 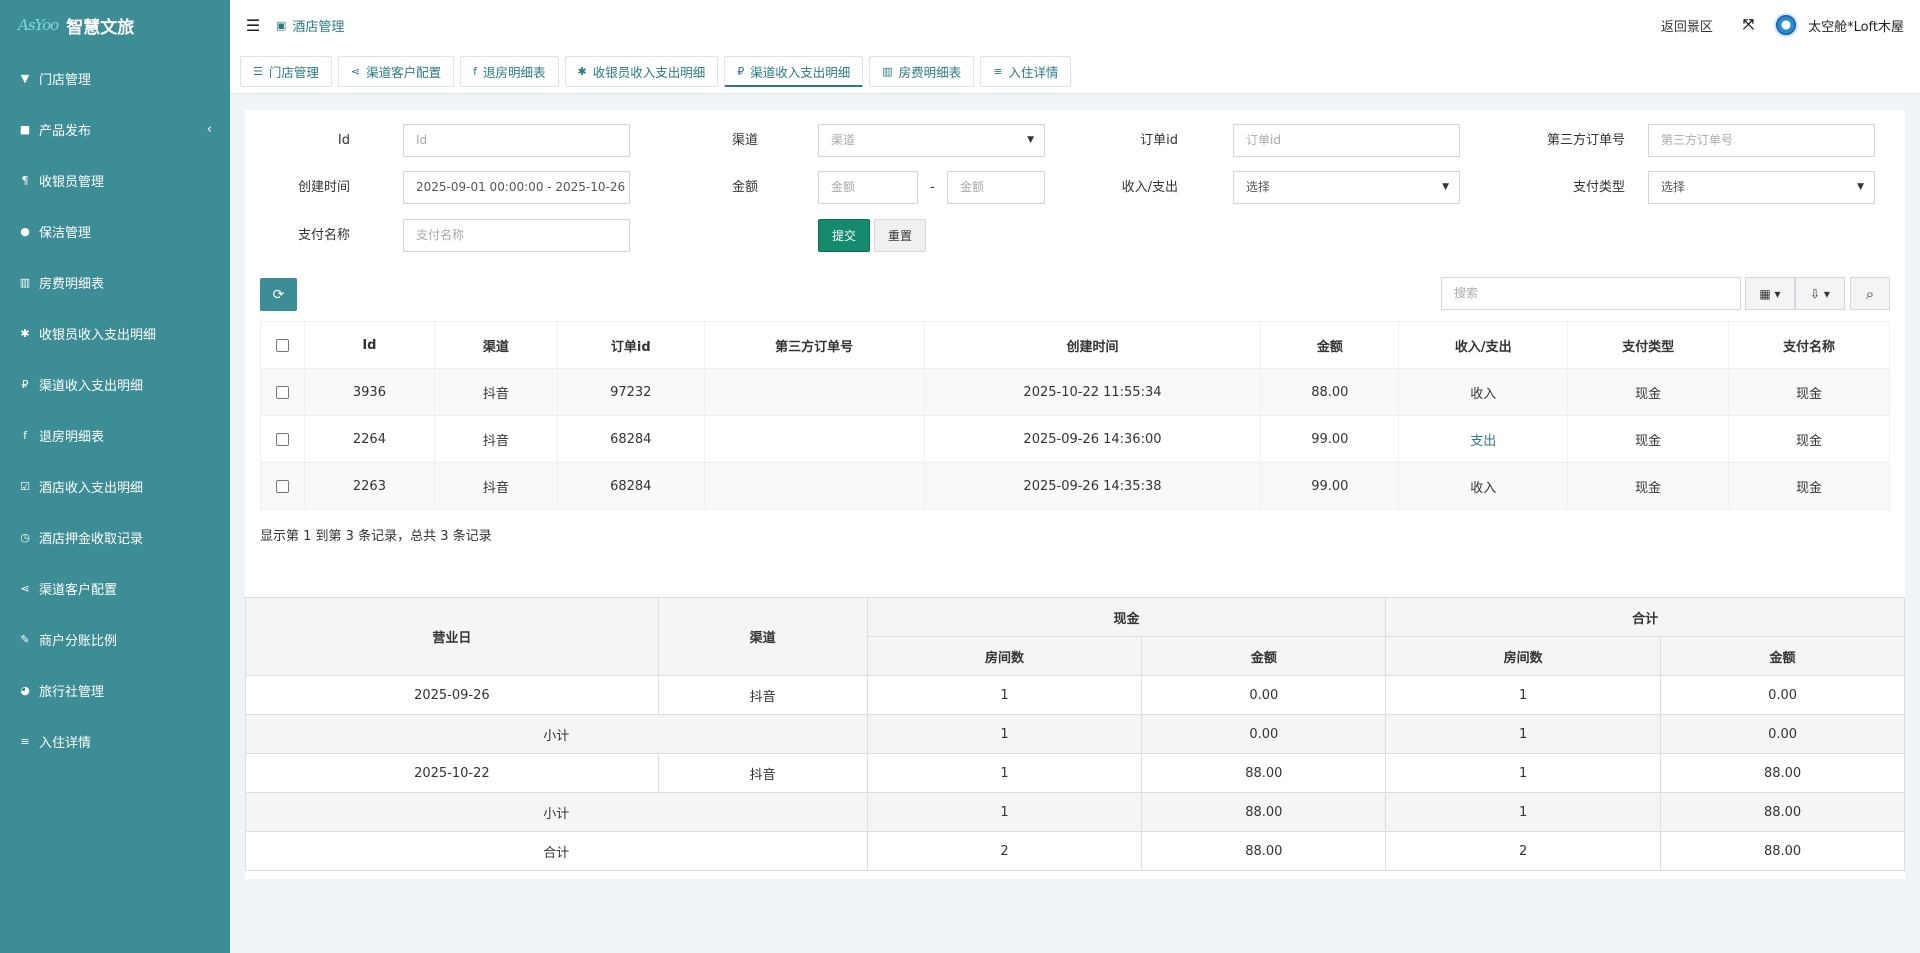 I want to click on sidebar-item-label: 收银员管理, so click(x=72, y=182).